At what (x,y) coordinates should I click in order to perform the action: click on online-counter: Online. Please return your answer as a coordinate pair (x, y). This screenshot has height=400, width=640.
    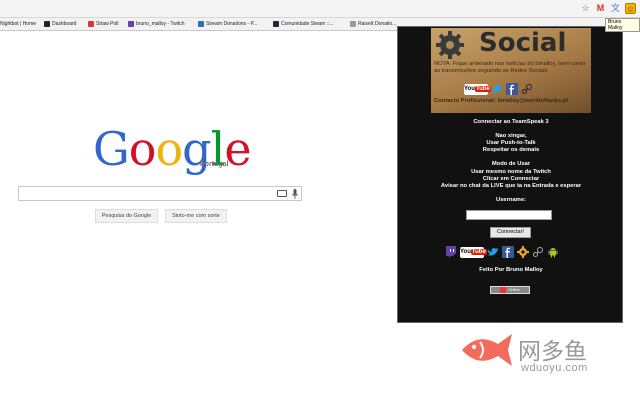
    Looking at the image, I should click on (510, 290).